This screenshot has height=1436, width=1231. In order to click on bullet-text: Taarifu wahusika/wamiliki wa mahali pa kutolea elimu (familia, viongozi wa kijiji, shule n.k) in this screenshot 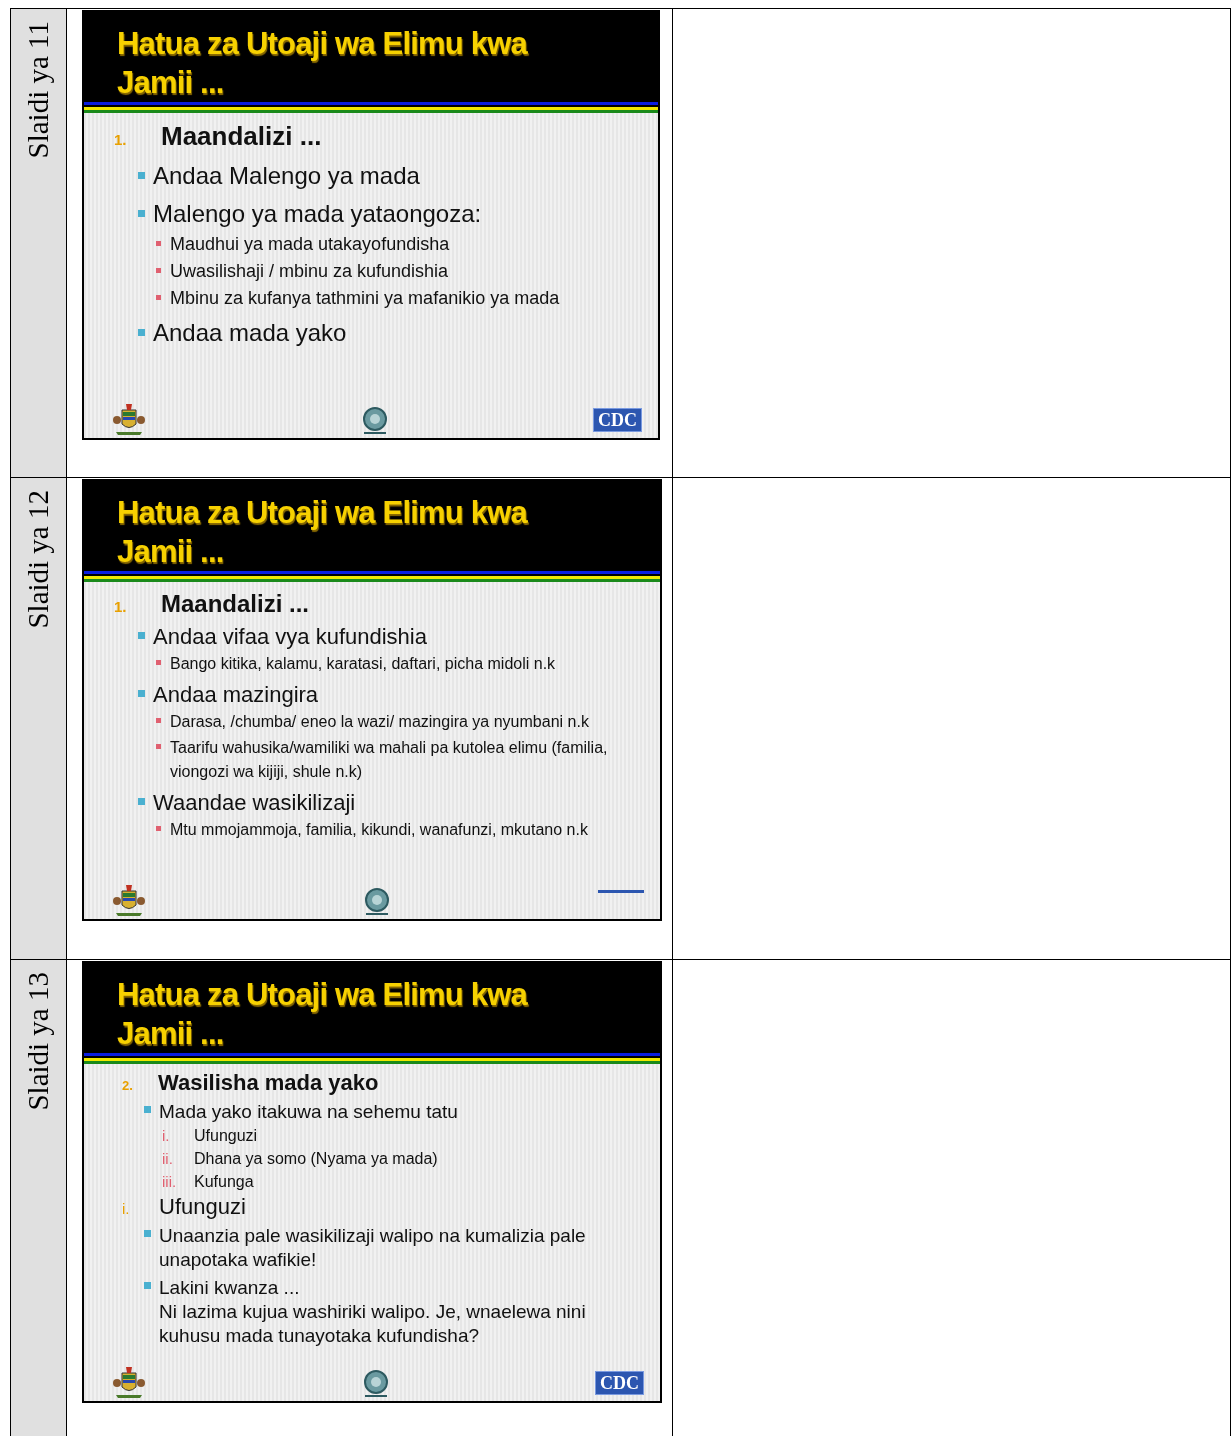, I will do `click(389, 760)`.